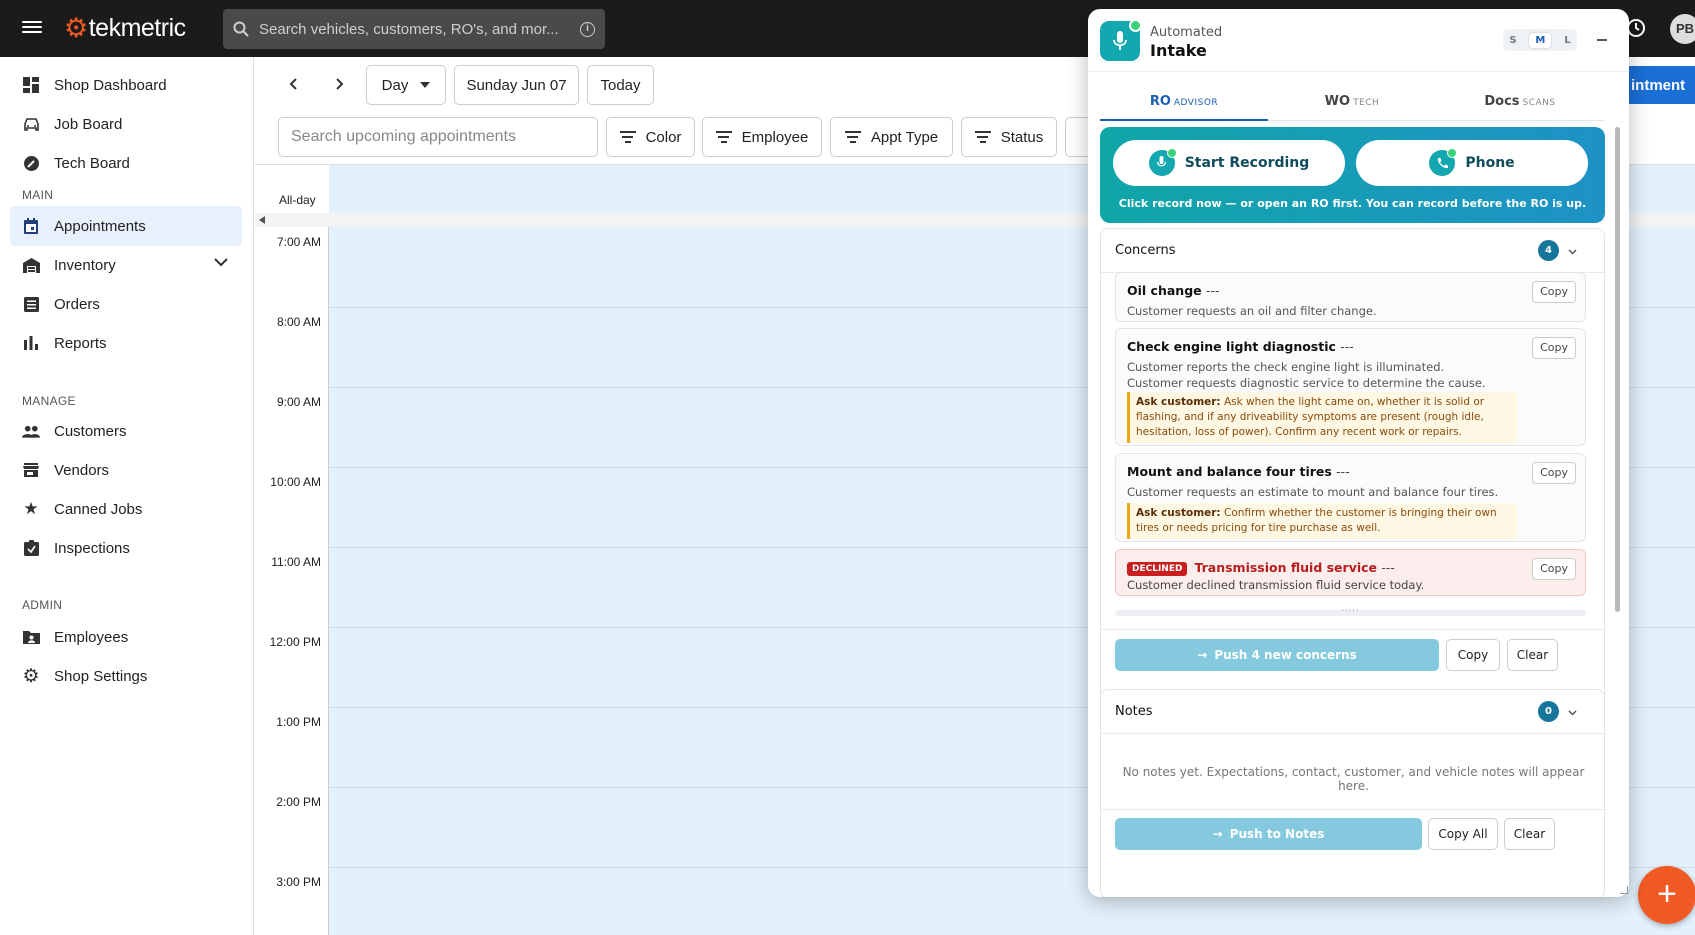 Image resolution: width=1695 pixels, height=935 pixels. I want to click on brand-logo: ⚙ tekmetric, so click(125, 28).